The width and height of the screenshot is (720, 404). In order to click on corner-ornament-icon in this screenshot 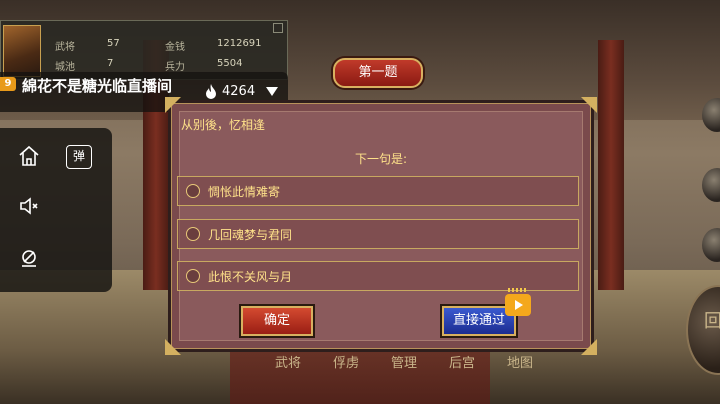, I will do `click(173, 347)`.